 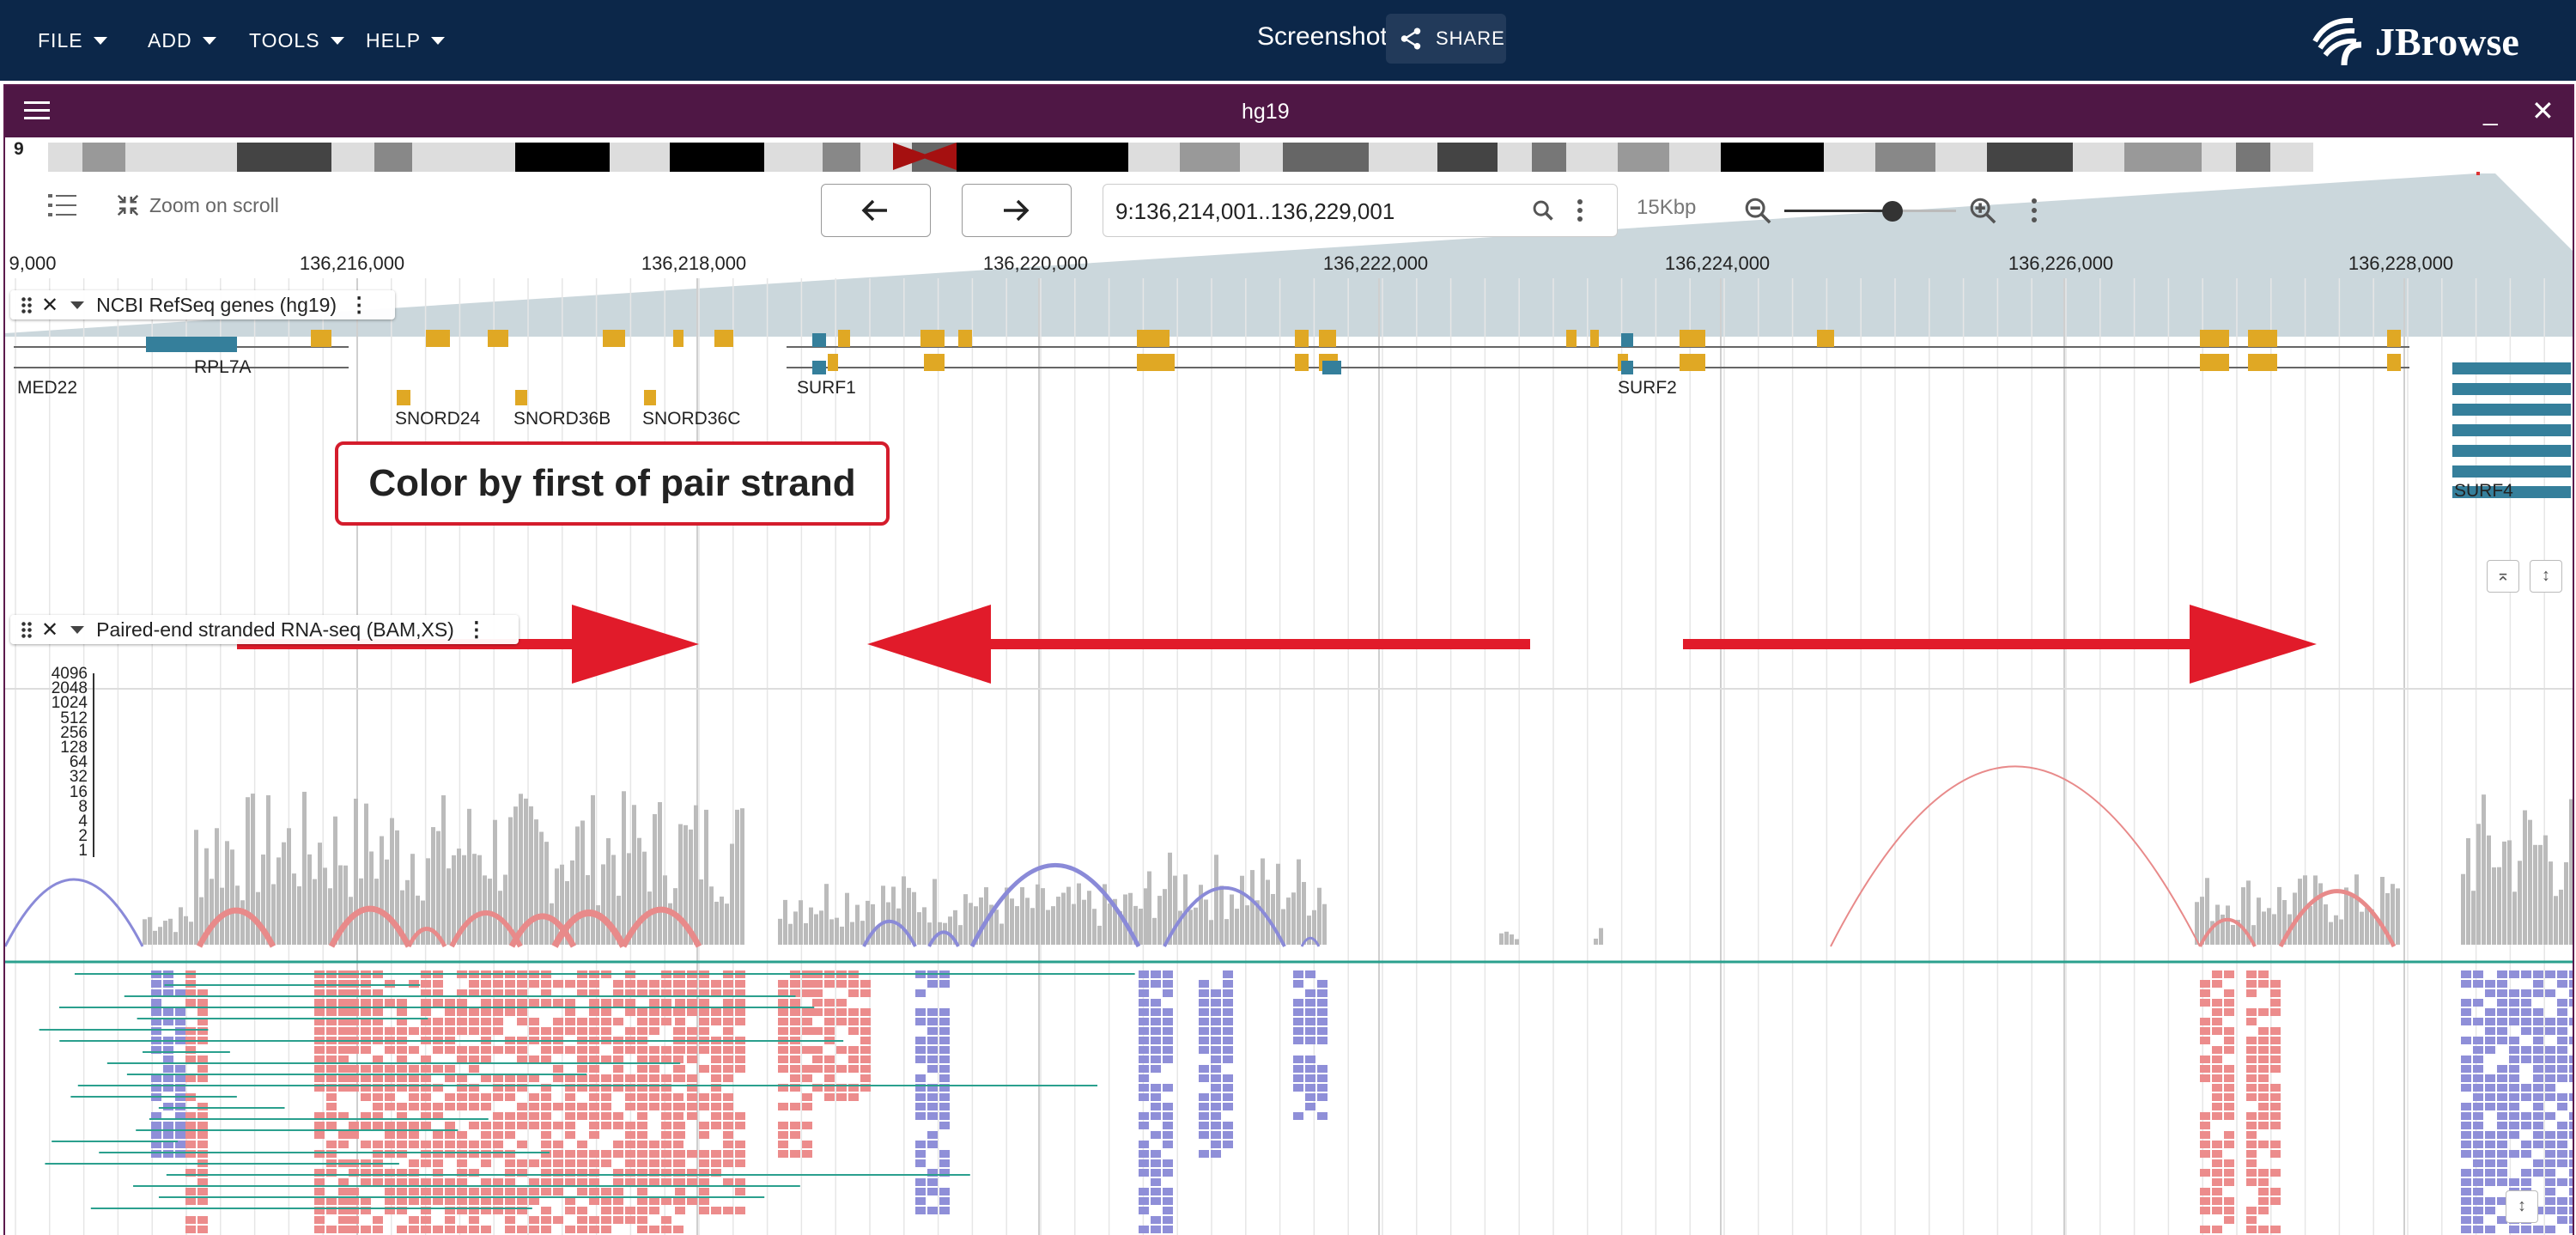 What do you see at coordinates (62, 207) in the screenshot?
I see `track-selector-icon` at bounding box center [62, 207].